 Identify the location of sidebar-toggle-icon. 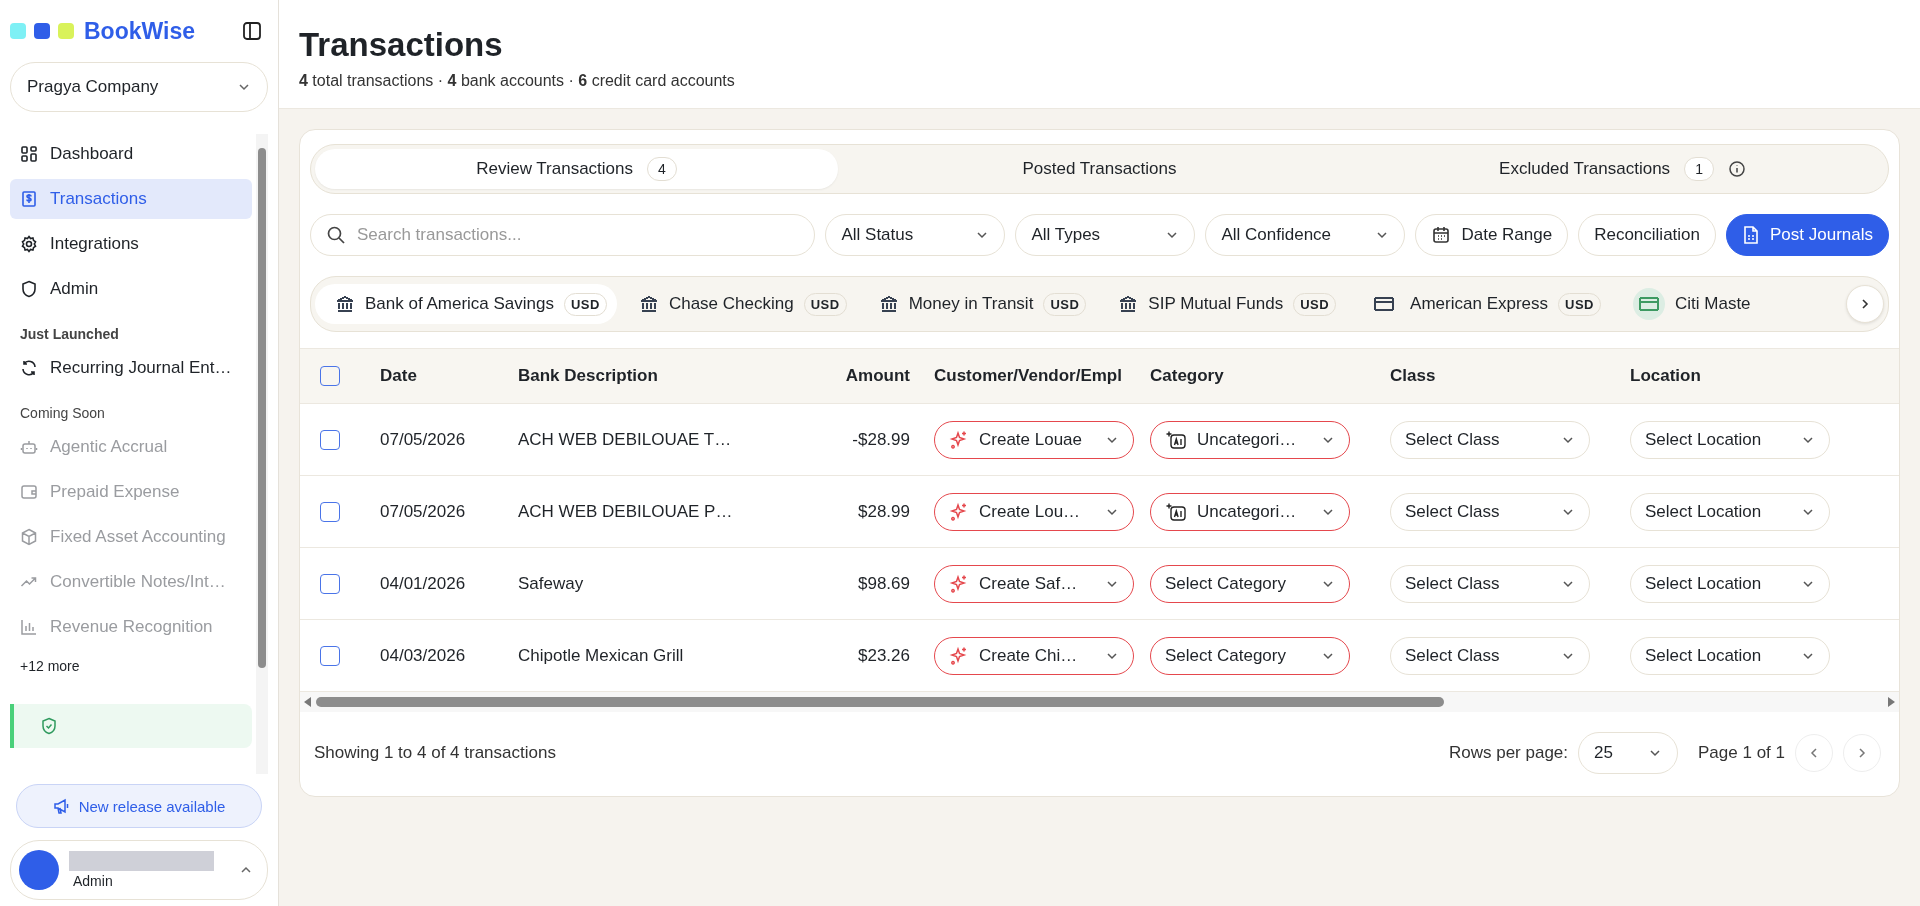
(252, 31).